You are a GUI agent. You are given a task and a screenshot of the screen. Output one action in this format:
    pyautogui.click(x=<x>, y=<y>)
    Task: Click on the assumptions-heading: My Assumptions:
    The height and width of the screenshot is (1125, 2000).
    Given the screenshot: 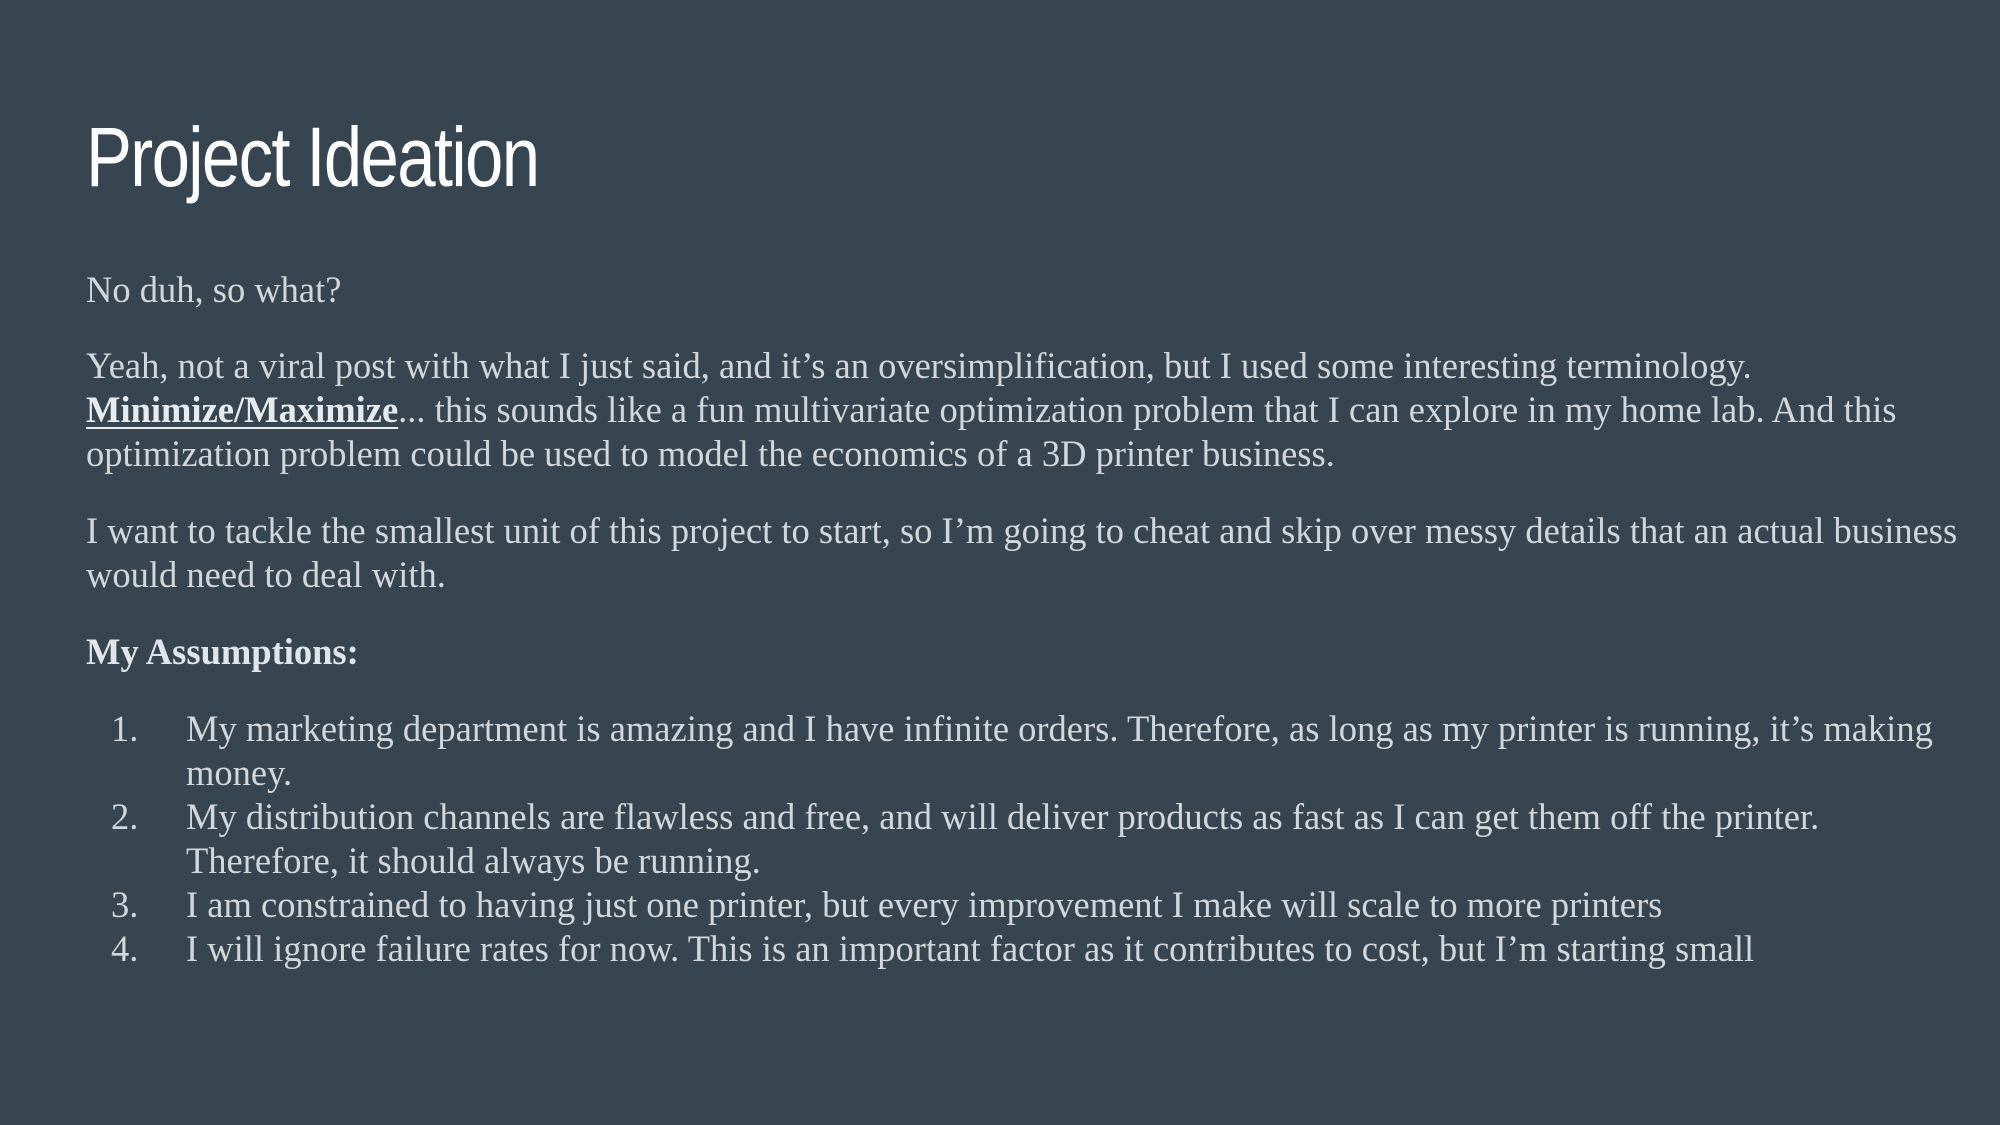 What is the action you would take?
    pyautogui.click(x=222, y=651)
    